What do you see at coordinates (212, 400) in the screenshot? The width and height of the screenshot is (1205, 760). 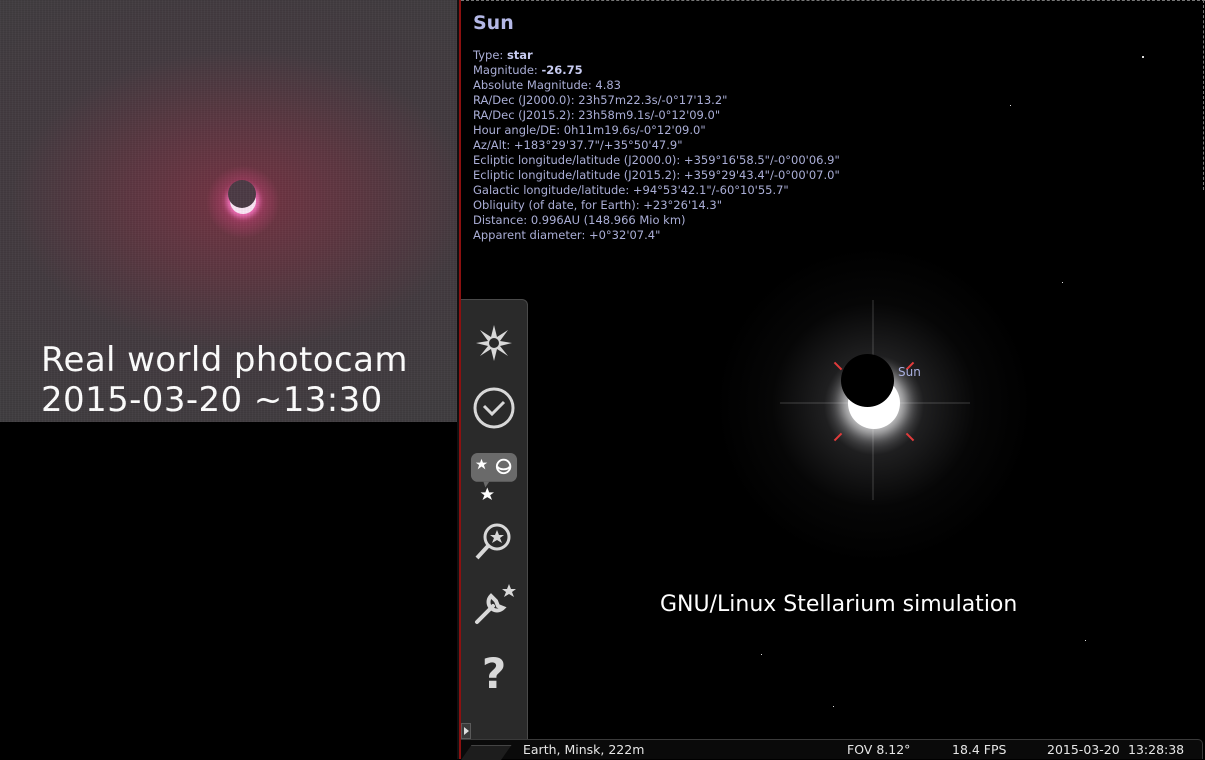 I see `photo-caption-line2: 2015-03-20 ~13:30` at bounding box center [212, 400].